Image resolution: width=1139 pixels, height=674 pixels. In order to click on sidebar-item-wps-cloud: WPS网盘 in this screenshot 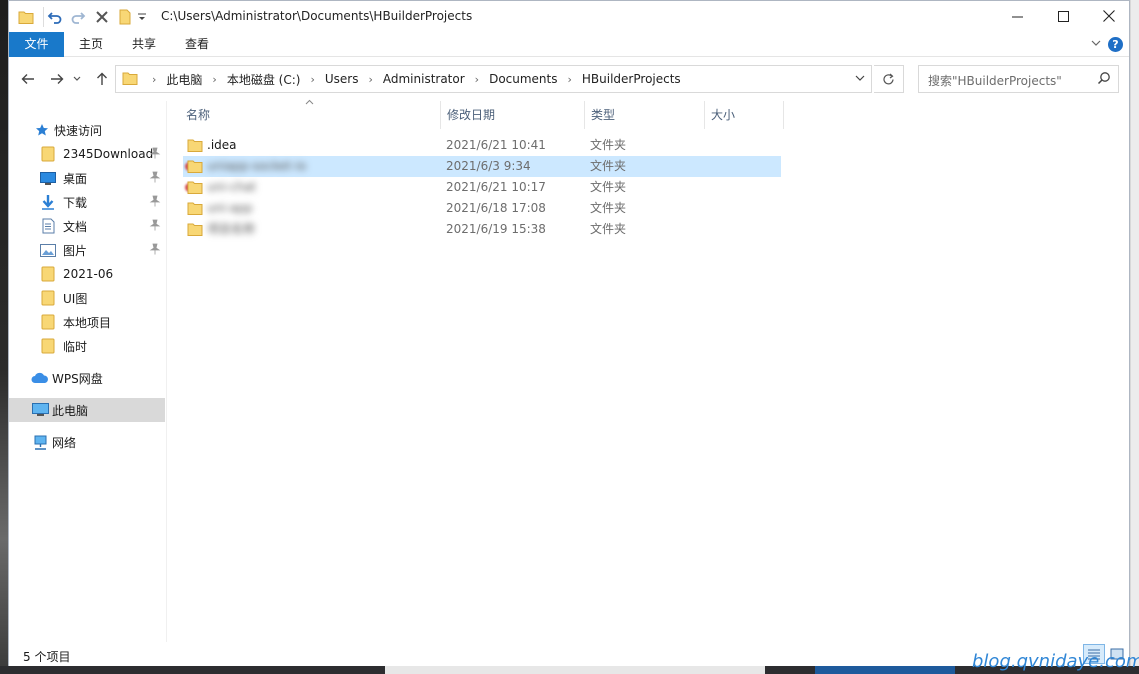, I will do `click(109, 378)`.